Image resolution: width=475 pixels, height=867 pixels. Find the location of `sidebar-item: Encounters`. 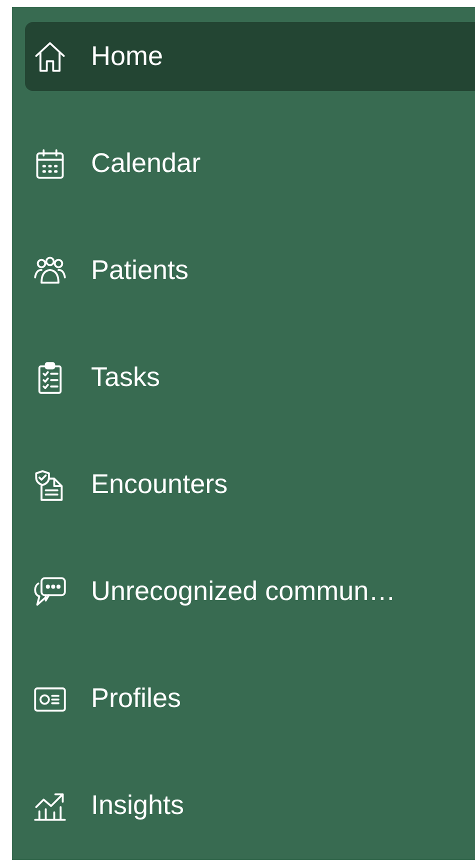

sidebar-item: Encounters is located at coordinates (250, 484).